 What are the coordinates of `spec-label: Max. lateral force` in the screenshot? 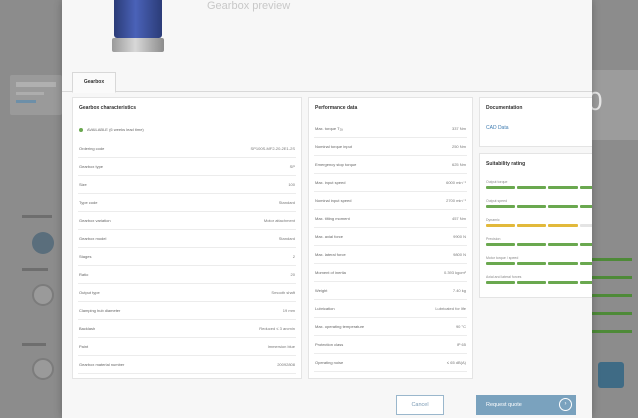 It's located at (330, 254).